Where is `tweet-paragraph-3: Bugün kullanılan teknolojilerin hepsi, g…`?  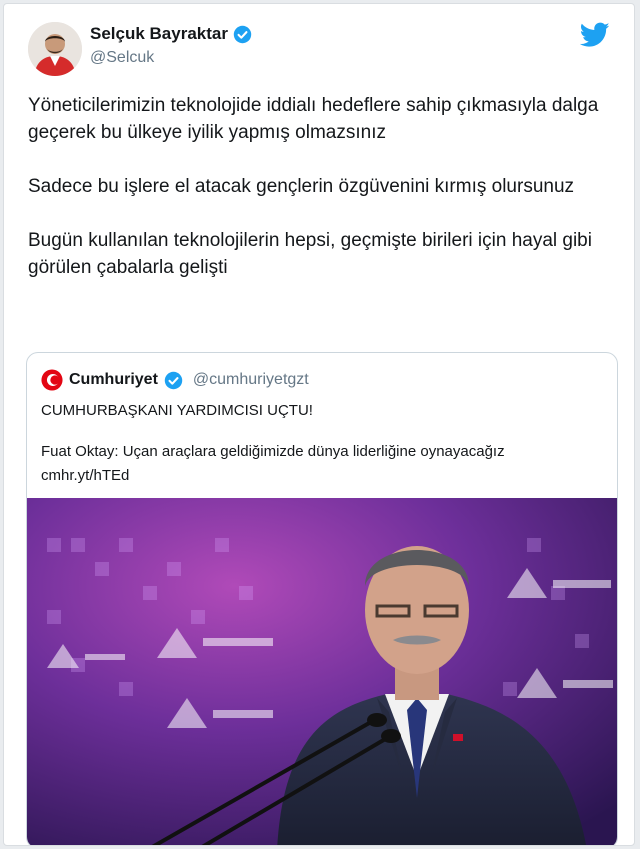 tweet-paragraph-3: Bugün kullanılan teknolojilerin hepsi, g… is located at coordinates (310, 254).